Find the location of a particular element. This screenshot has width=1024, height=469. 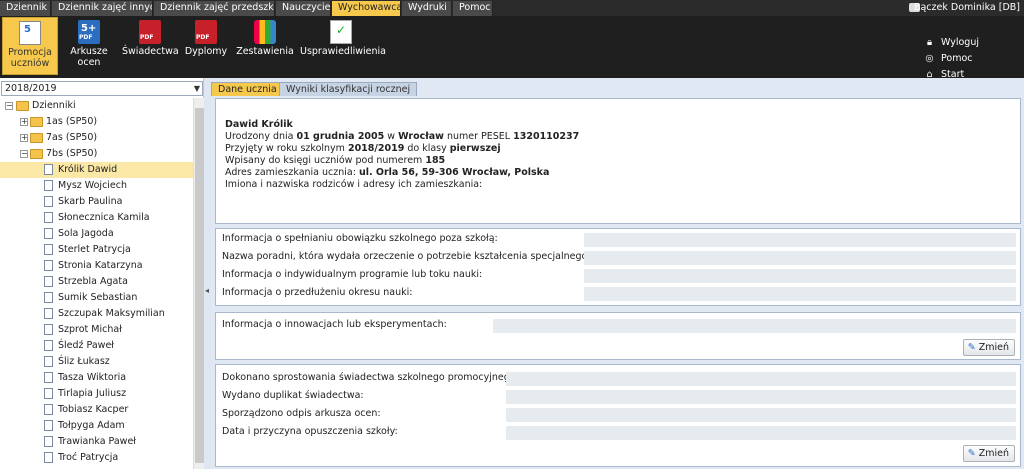

lock-icon: 🔒︎ is located at coordinates (929, 42).